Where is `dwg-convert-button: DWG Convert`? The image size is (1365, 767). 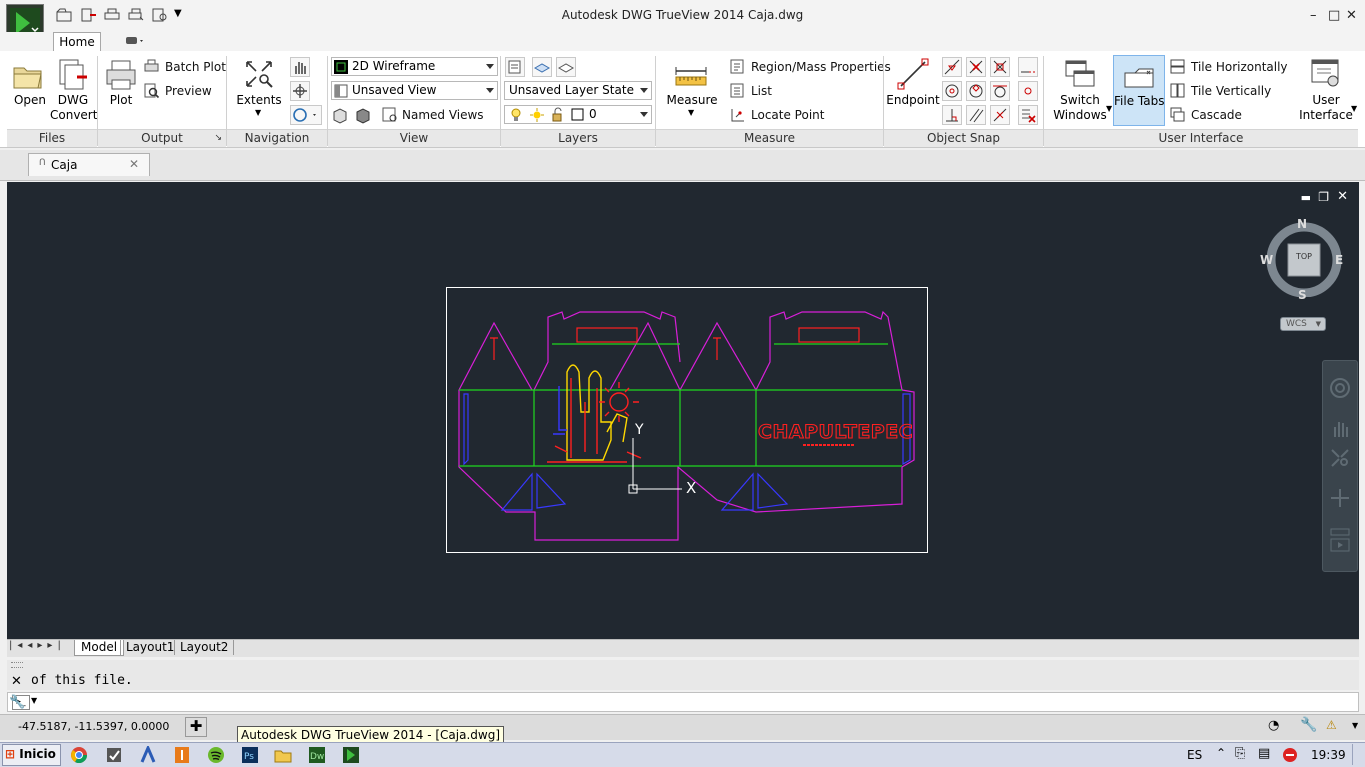 dwg-convert-button: DWG Convert is located at coordinates (73, 108).